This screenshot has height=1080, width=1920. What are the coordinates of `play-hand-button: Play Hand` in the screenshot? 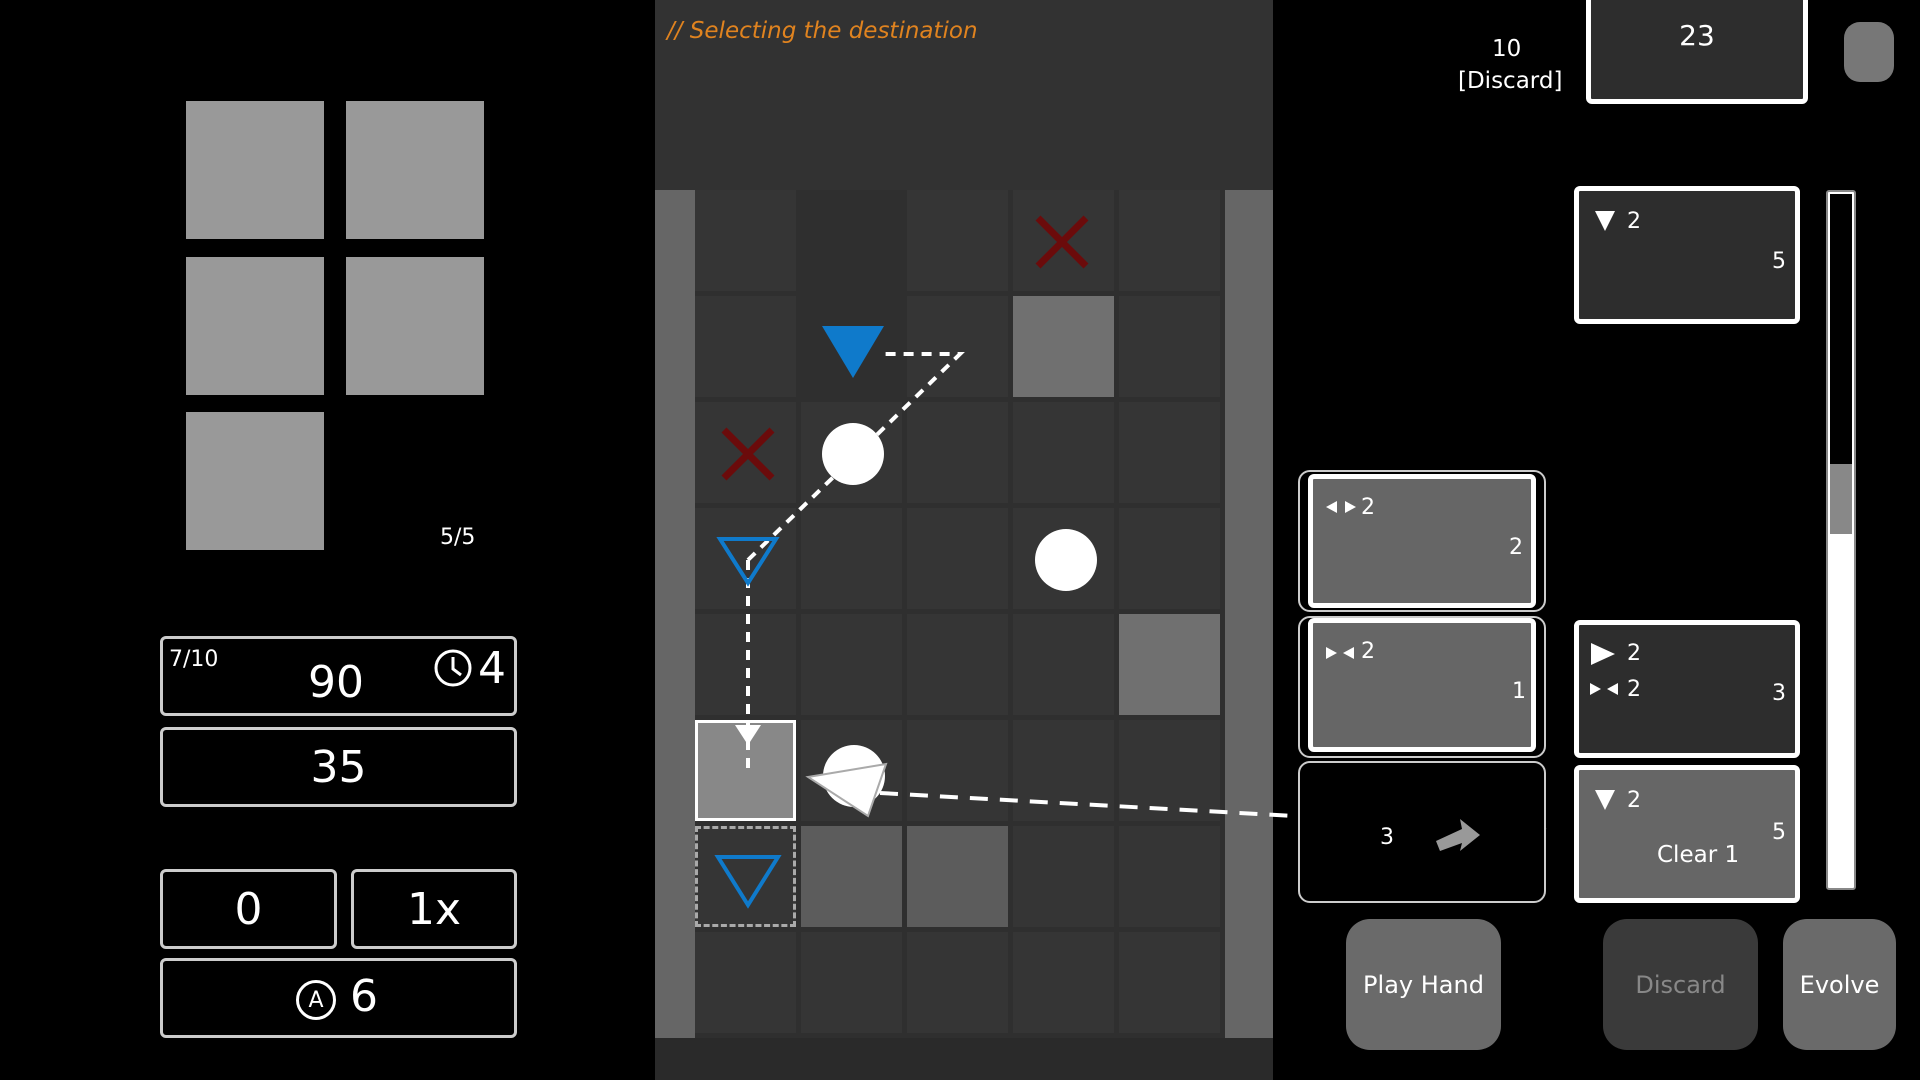 It's located at (1423, 984).